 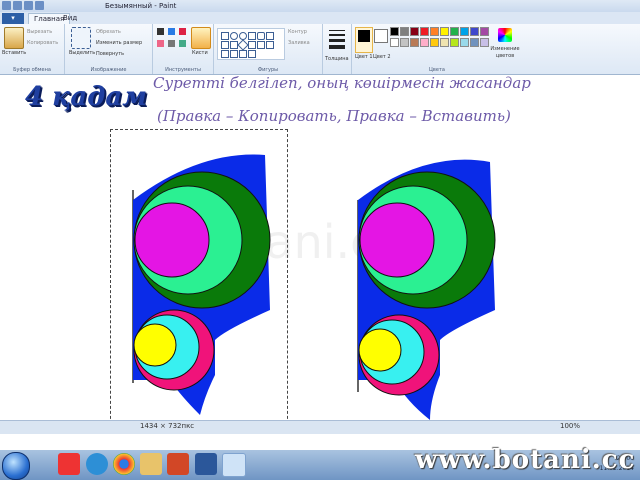 I want to click on start-button, so click(x=16, y=466).